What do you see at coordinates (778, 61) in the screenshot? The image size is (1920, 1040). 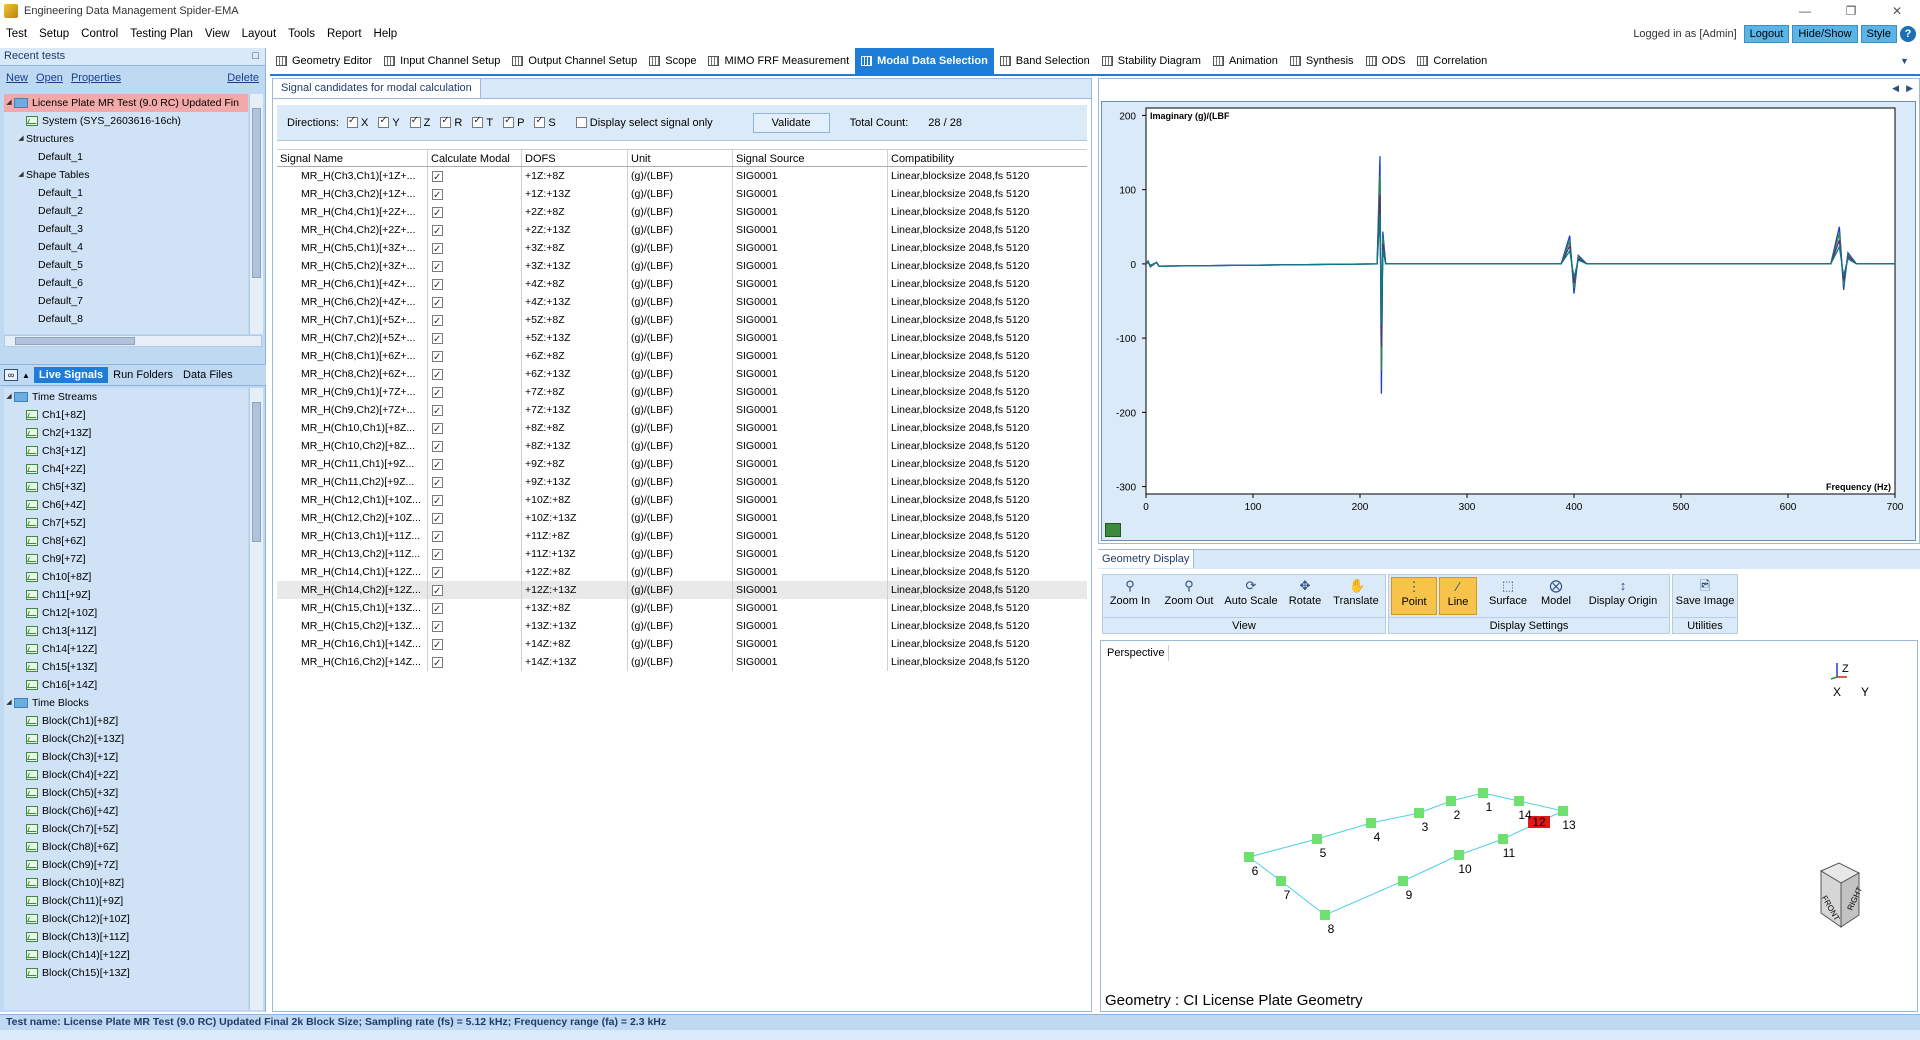 I see `tab-mimo-frf-measurement: MIMO FRF Measurement` at bounding box center [778, 61].